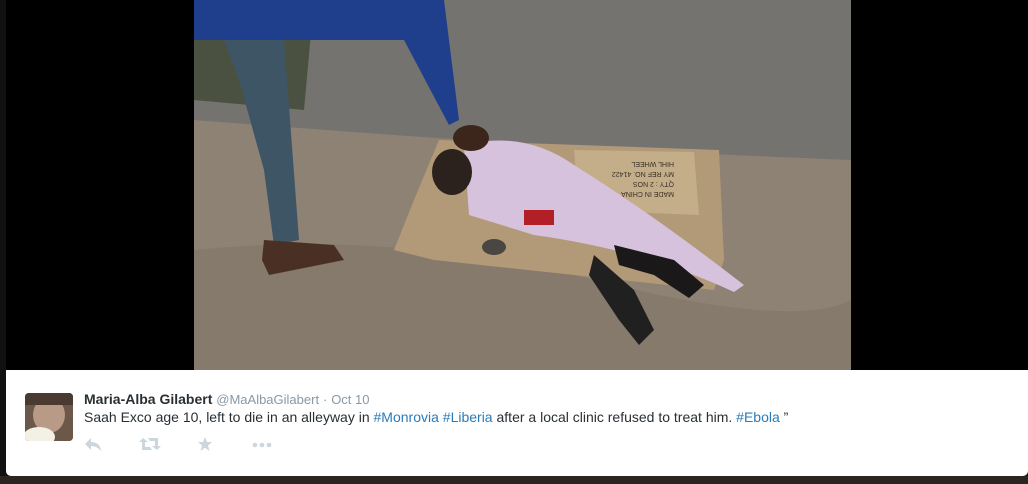 This screenshot has height=484, width=1028. I want to click on retweet-icon, so click(150, 446).